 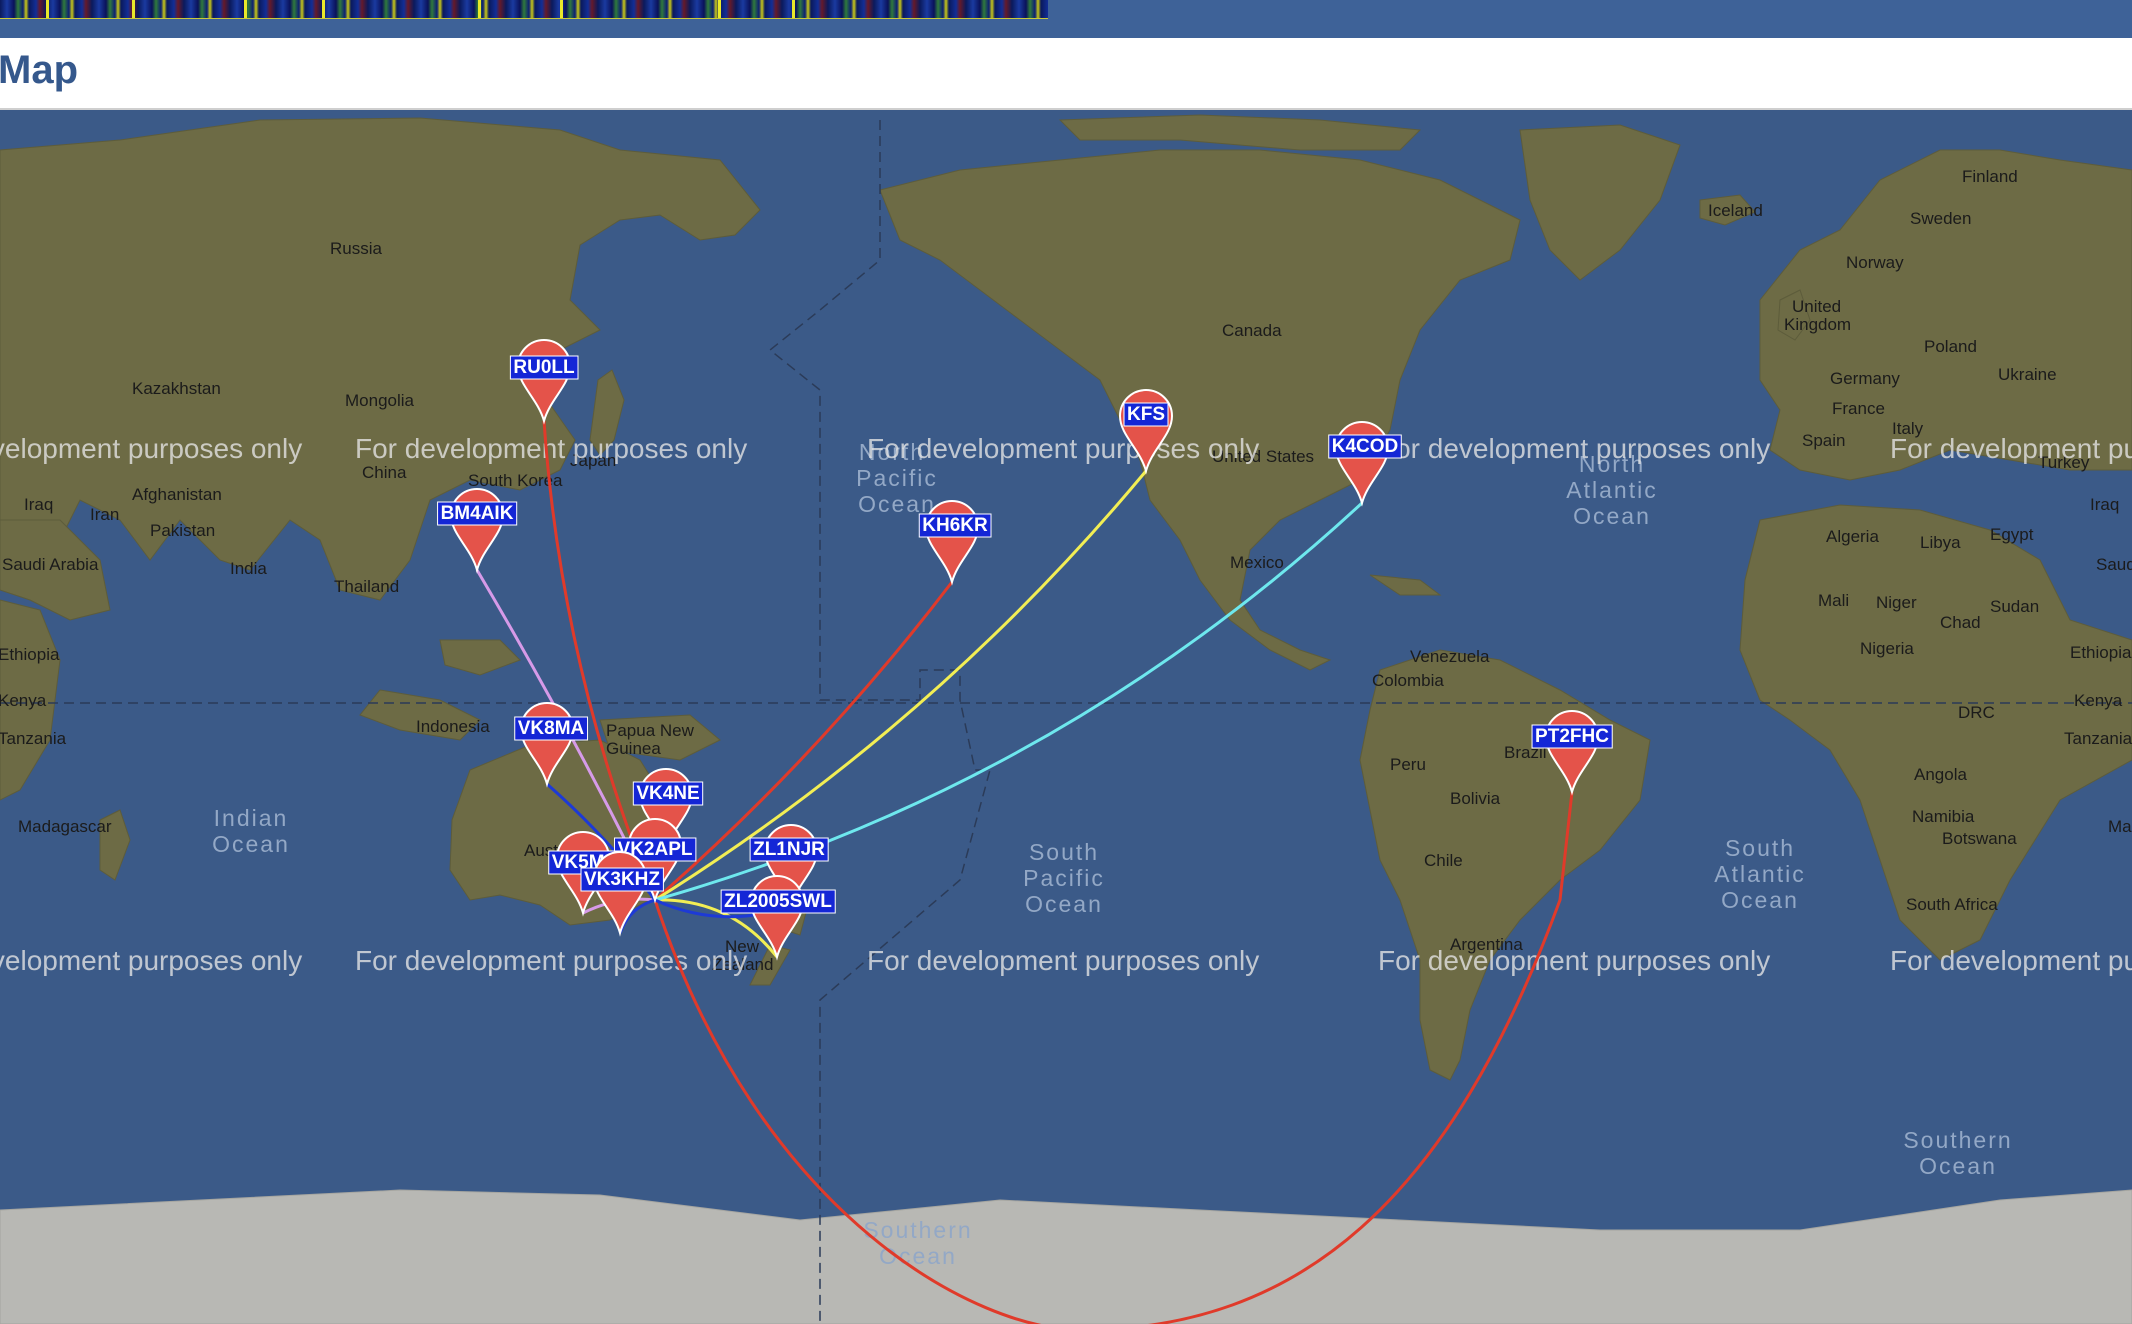 What do you see at coordinates (1450, 656) in the screenshot?
I see `svg-text: Venezuela` at bounding box center [1450, 656].